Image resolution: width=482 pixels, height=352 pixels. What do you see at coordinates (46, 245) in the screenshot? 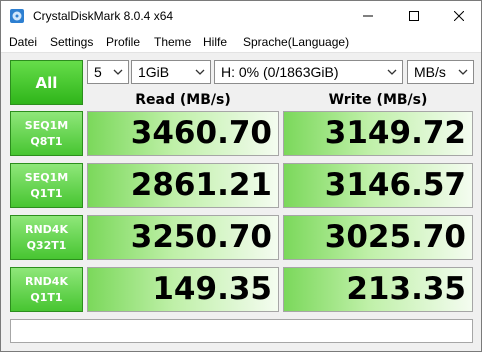
I see `test-params: Q32T1` at bounding box center [46, 245].